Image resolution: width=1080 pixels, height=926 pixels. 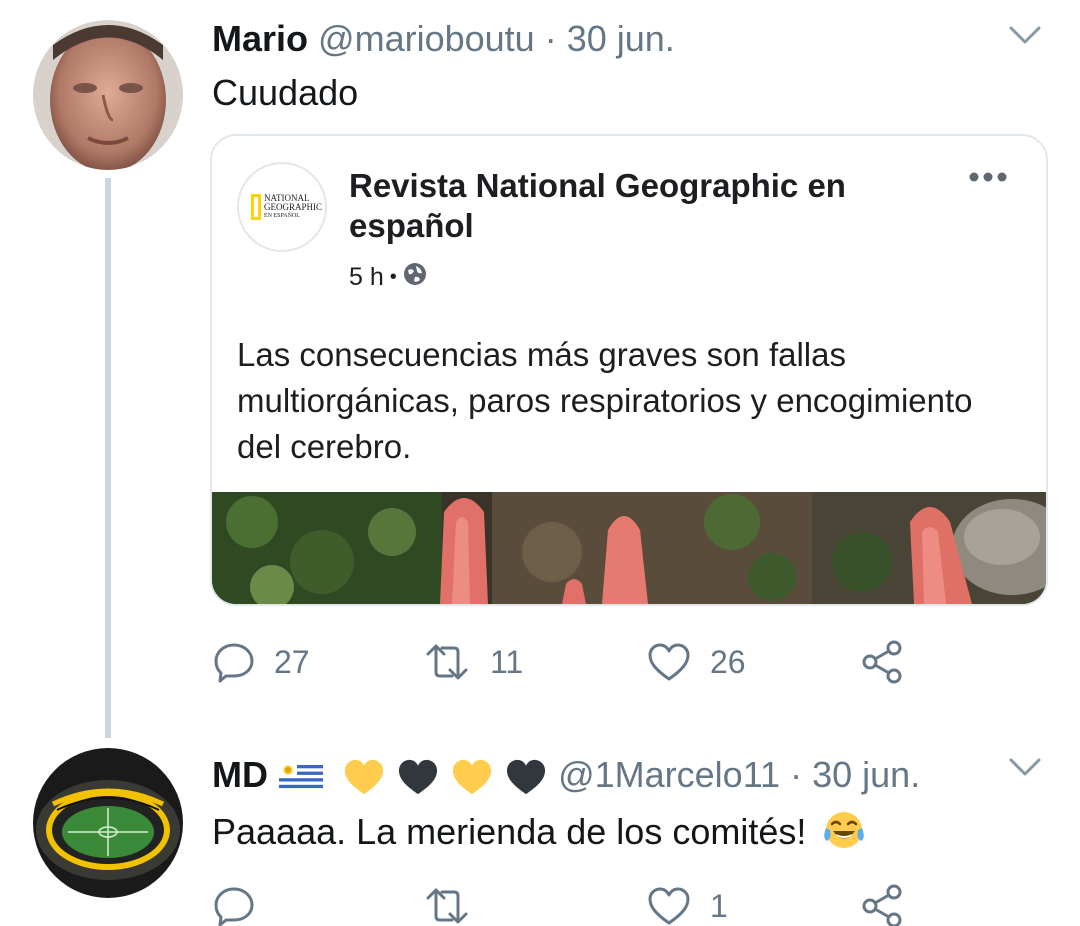 What do you see at coordinates (669, 774) in the screenshot?
I see `author-handle: @1Marcelo11` at bounding box center [669, 774].